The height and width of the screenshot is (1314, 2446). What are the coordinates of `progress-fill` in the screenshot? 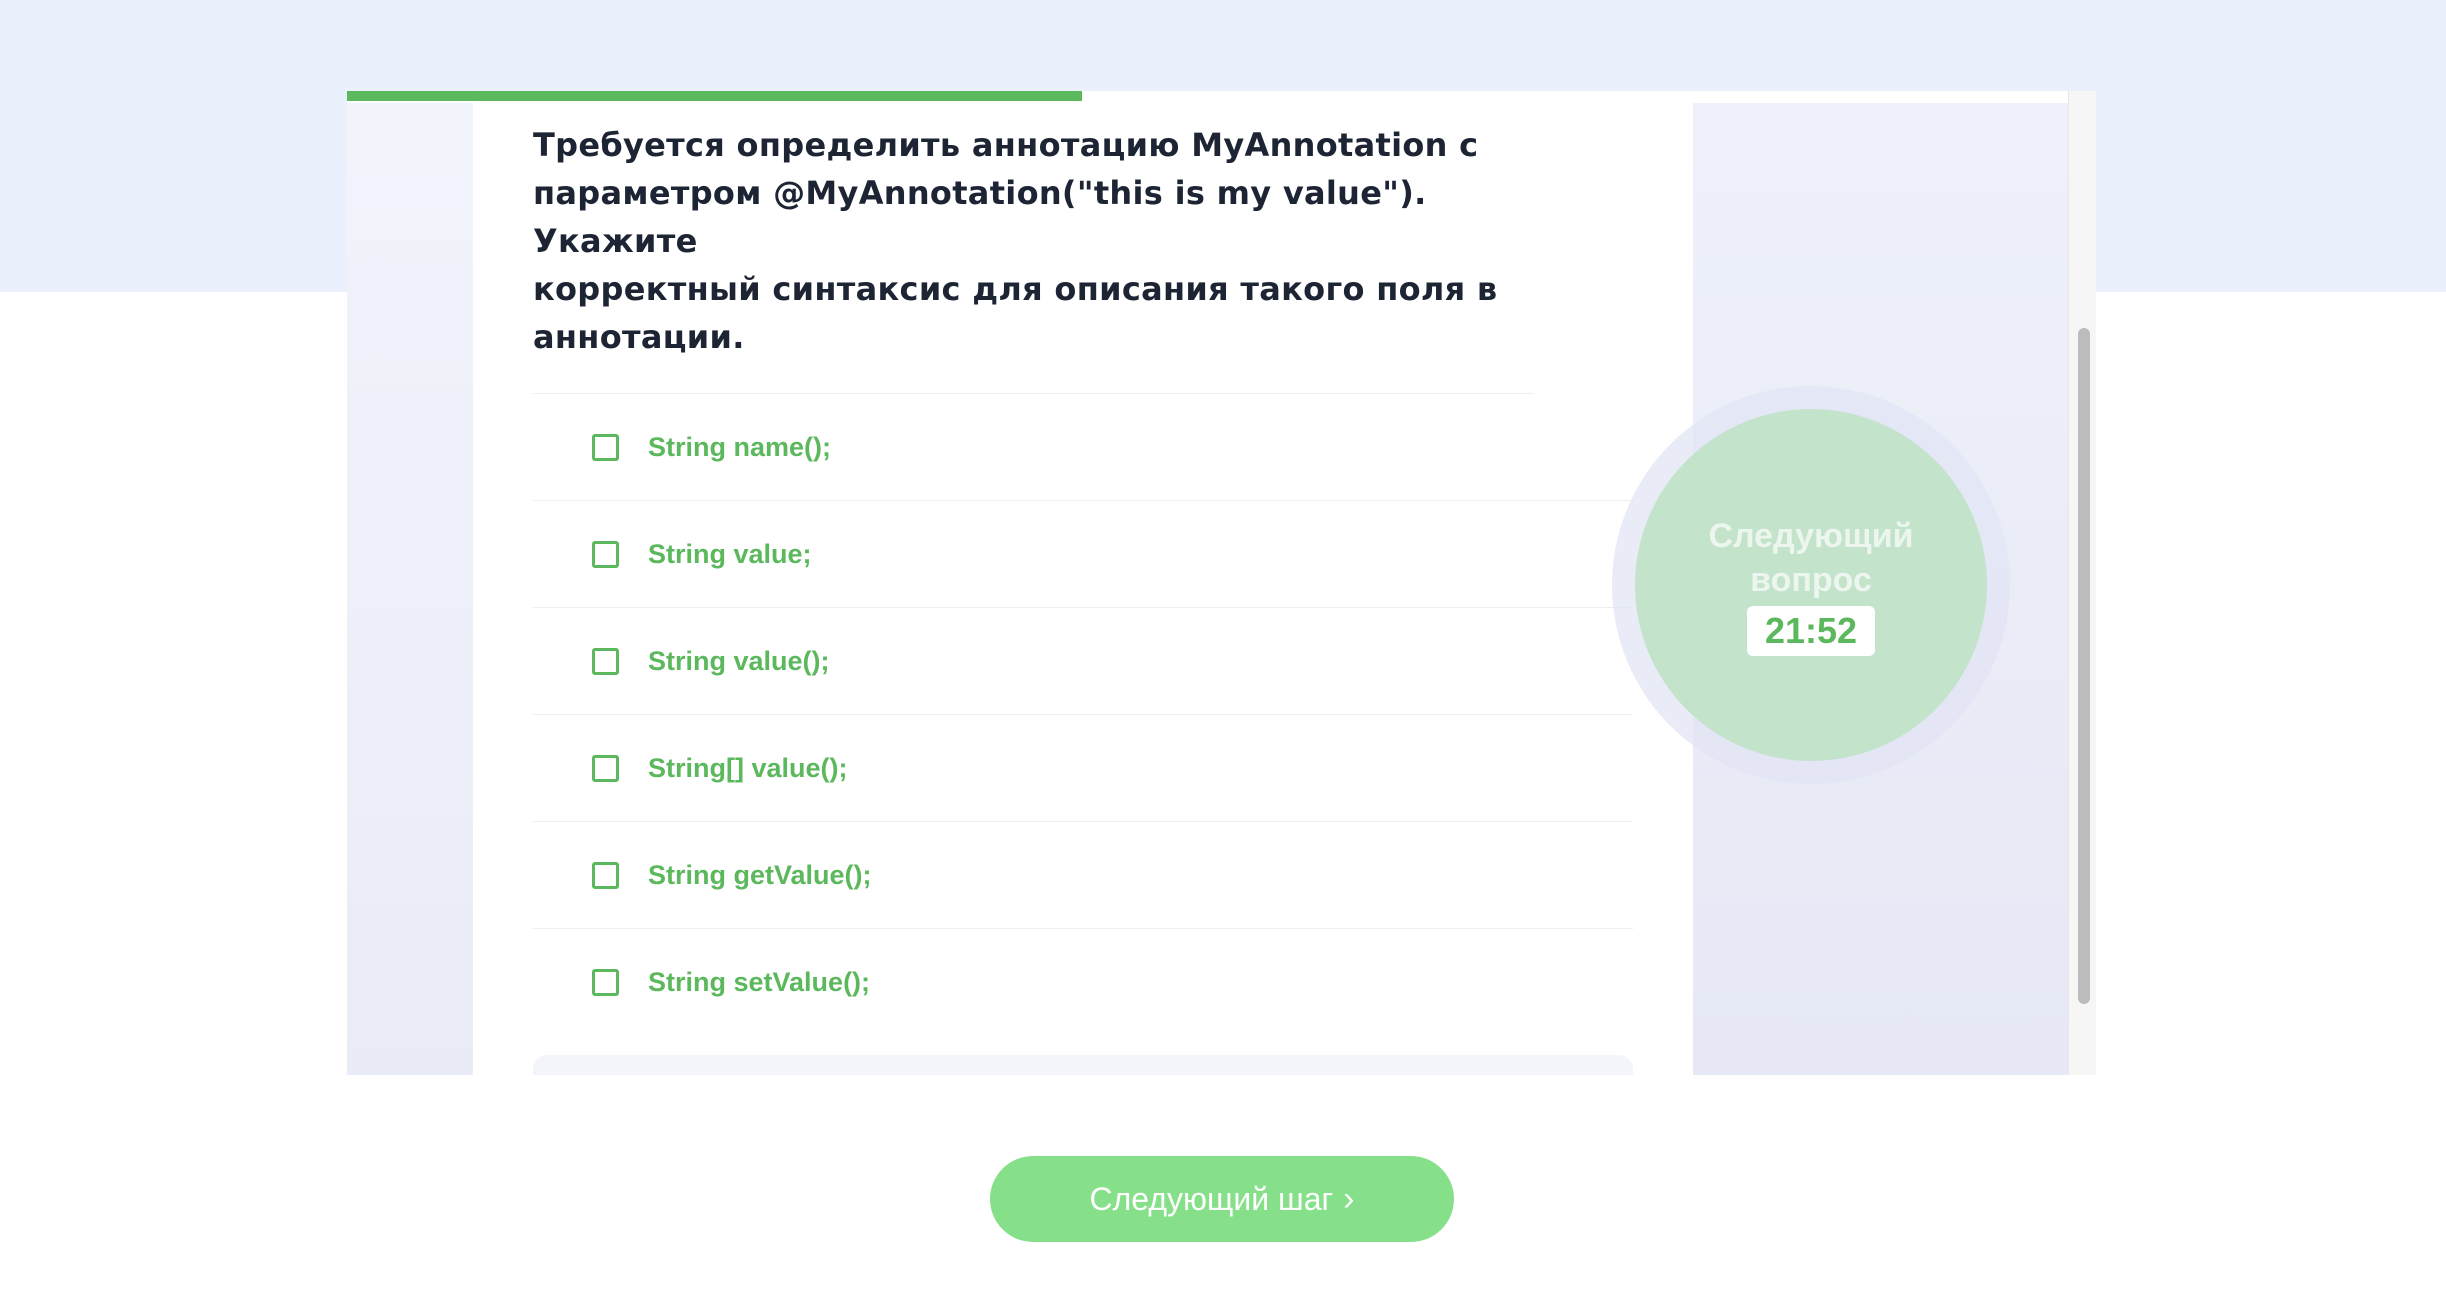 It's located at (714, 96).